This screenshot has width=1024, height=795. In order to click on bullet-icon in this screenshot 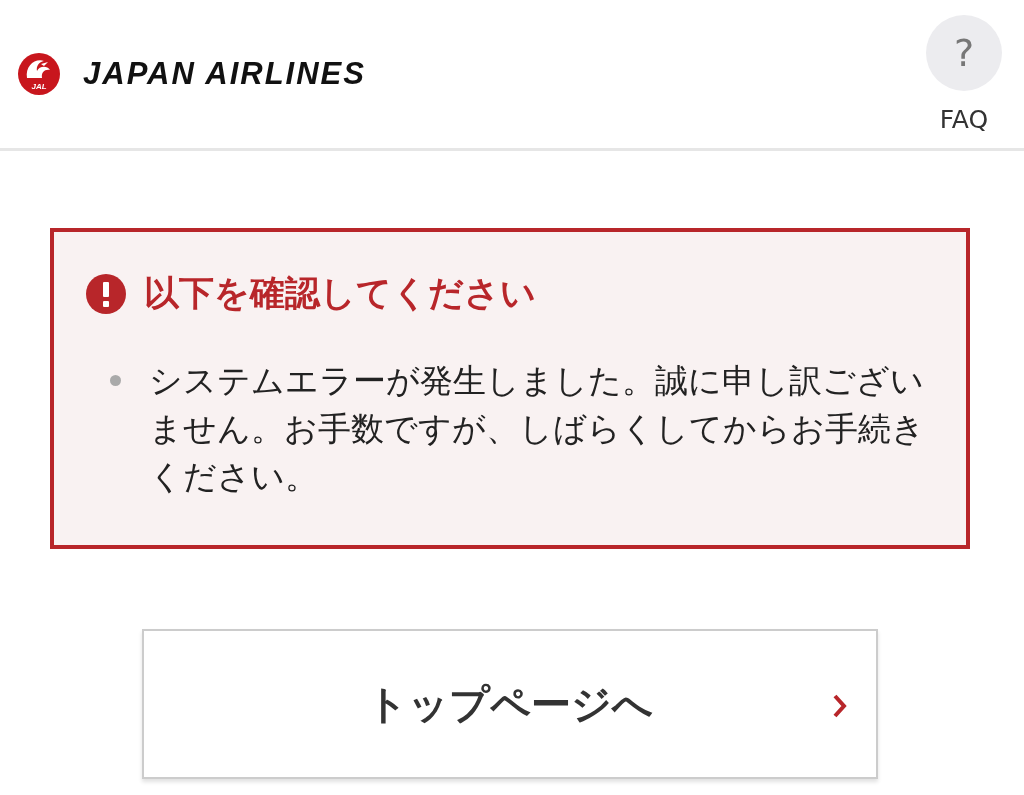, I will do `click(115, 380)`.